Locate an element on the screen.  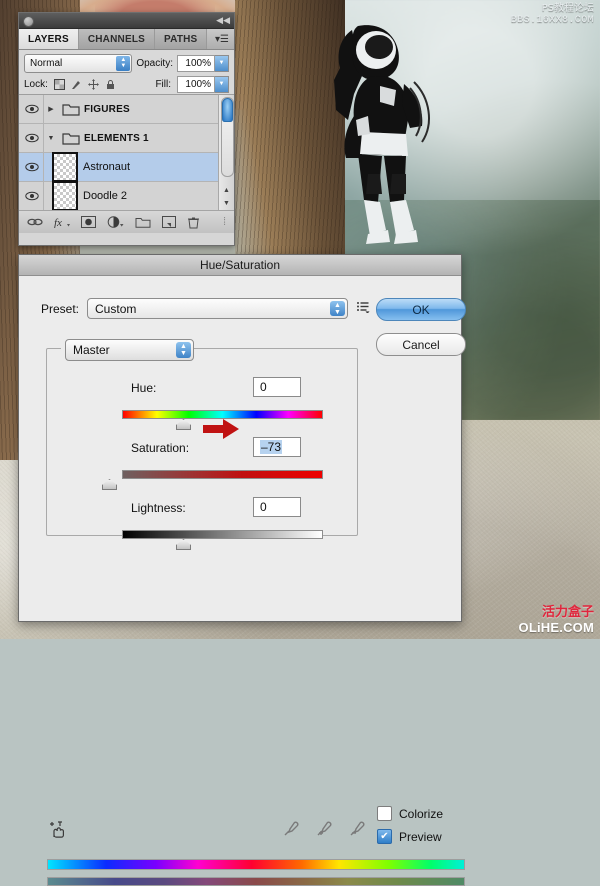
cancel-button: Cancel is located at coordinates (421, 344).